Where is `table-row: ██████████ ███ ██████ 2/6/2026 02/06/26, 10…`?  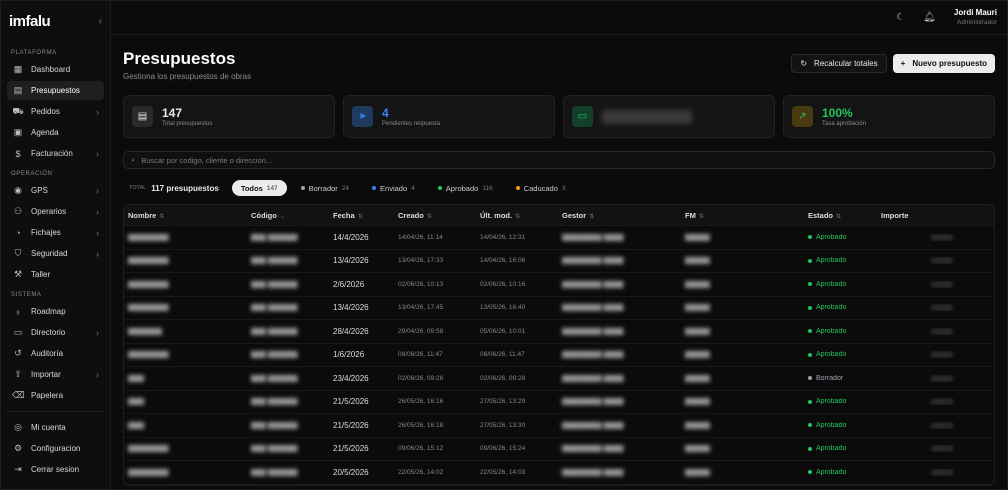 table-row: ██████████ ███ ██████ 2/6/2026 02/06/26, 10… is located at coordinates (559, 285).